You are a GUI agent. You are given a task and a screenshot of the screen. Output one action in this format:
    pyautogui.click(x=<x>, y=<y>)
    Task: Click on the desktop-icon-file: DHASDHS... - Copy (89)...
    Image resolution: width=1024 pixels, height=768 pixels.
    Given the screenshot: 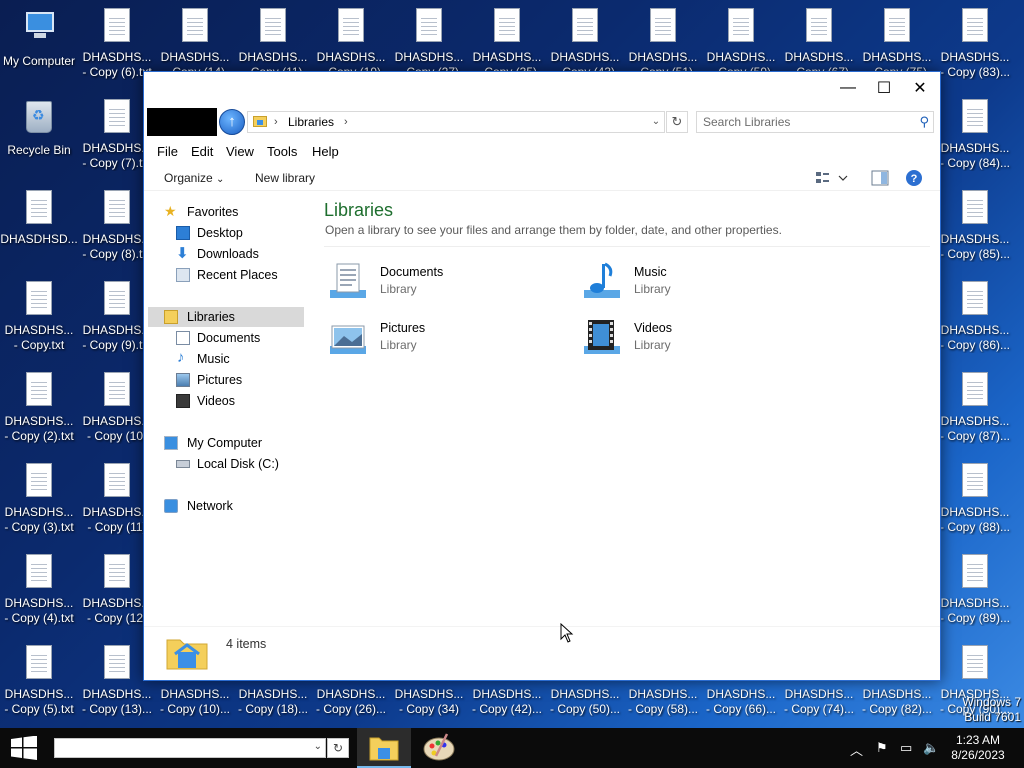 What is the action you would take?
    pyautogui.click(x=975, y=590)
    